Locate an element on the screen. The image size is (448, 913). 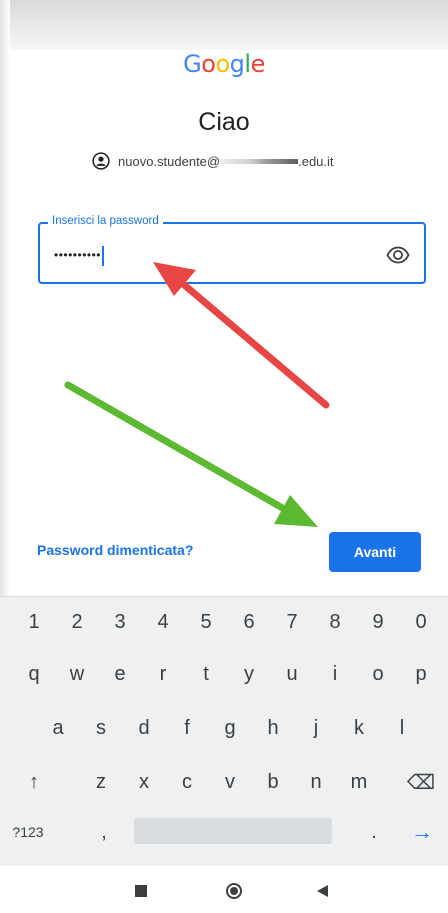
key: d is located at coordinates (144, 728).